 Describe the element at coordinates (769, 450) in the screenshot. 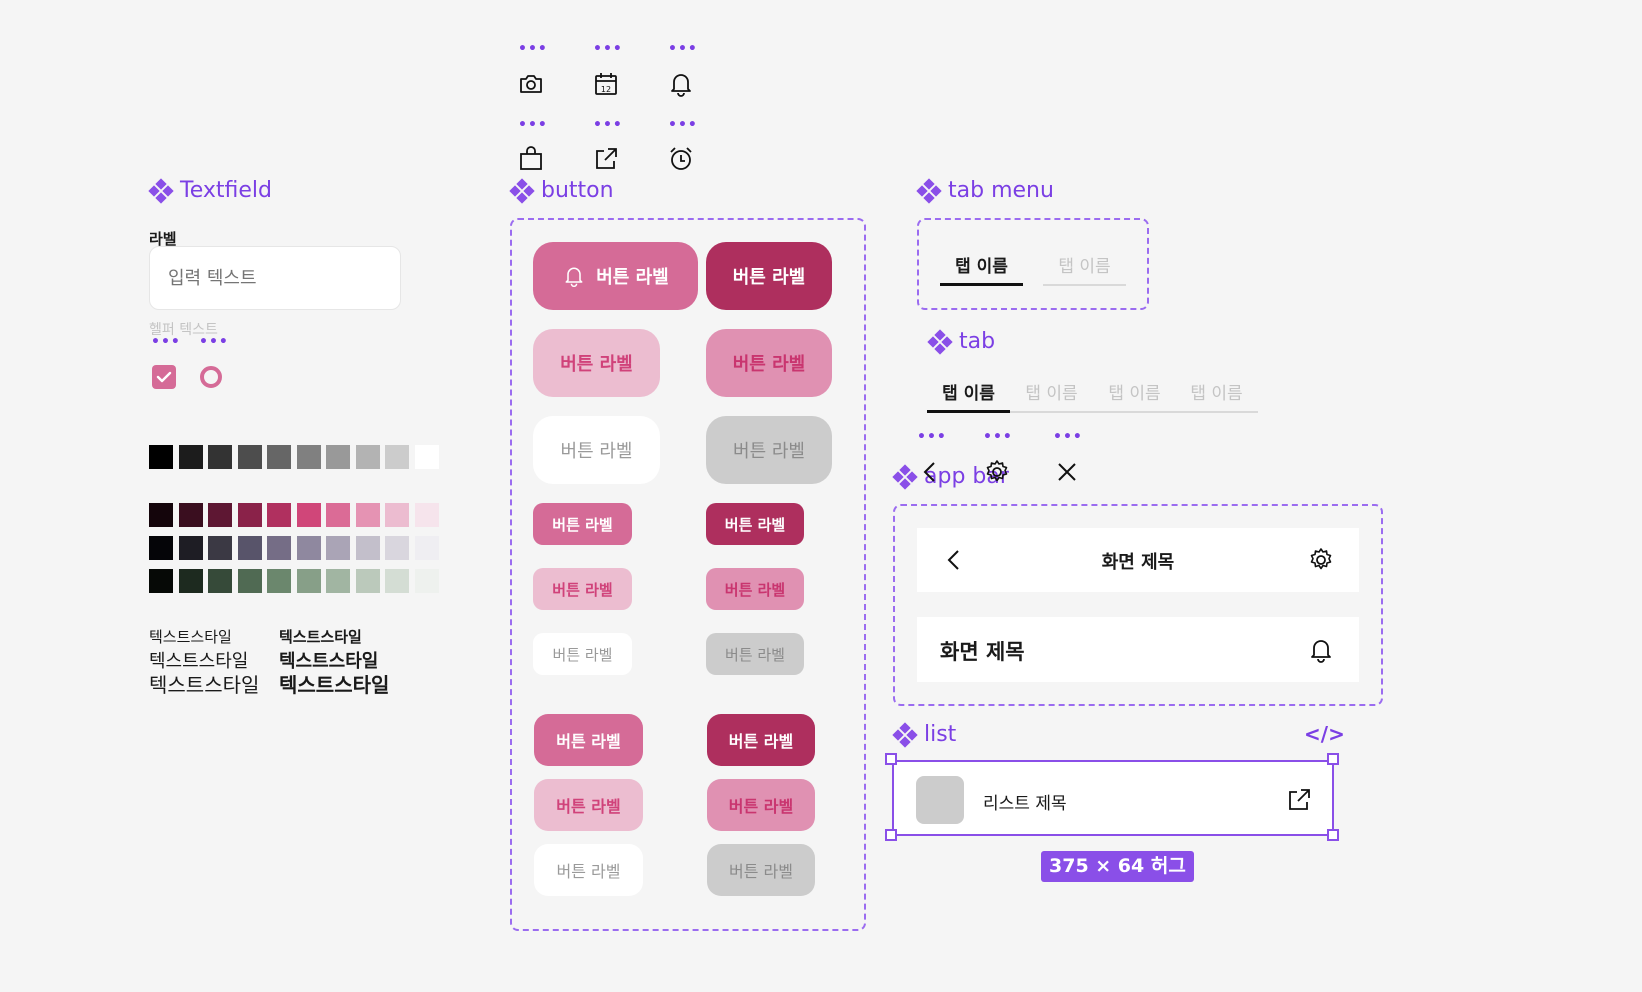

I see `button-disabled-large: 버튼 라벨` at that location.